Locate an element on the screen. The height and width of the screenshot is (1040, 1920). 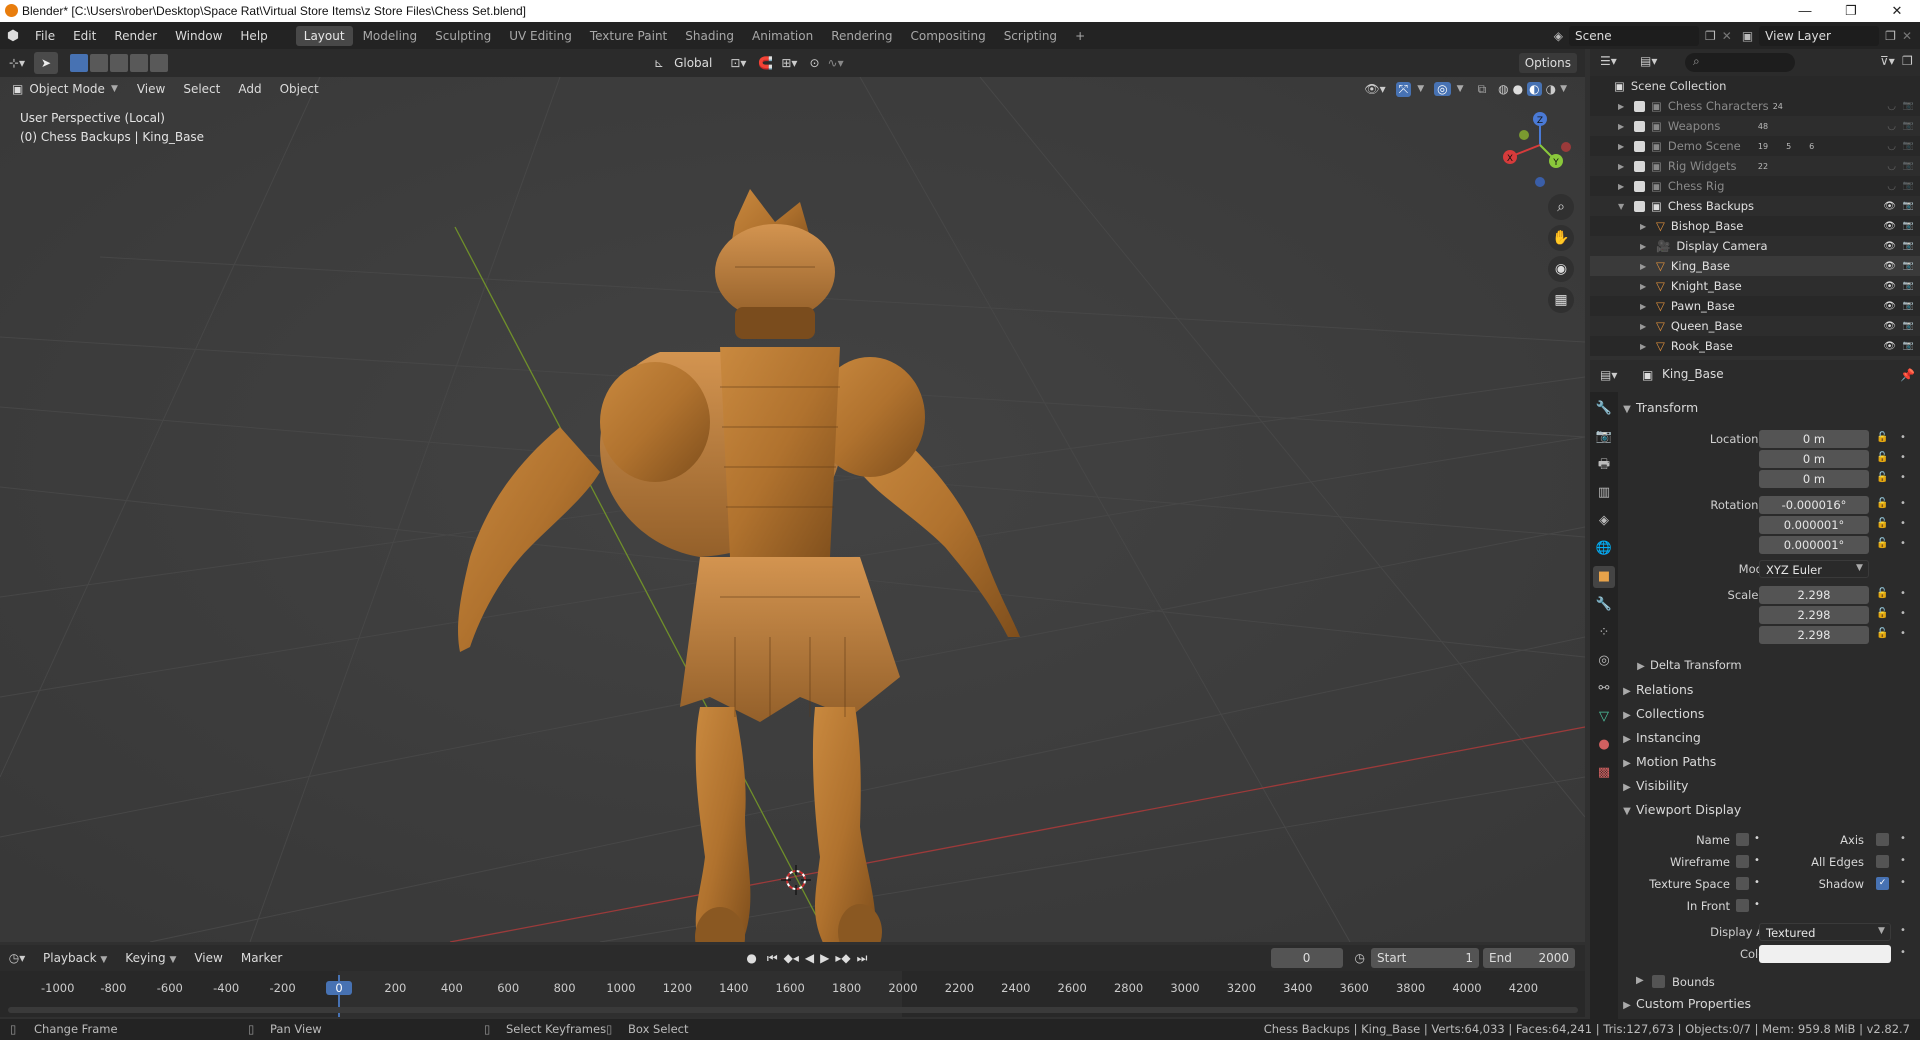
transform-panel-header: ▼ Transform is located at coordinates (1769, 411).